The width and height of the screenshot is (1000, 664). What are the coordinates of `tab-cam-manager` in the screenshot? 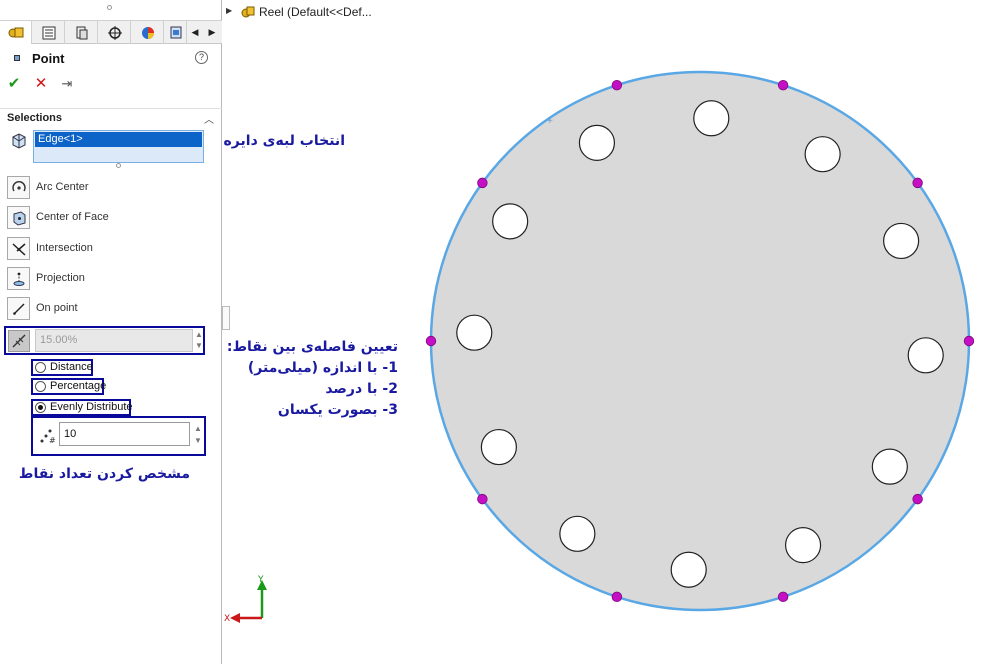 It's located at (176, 32).